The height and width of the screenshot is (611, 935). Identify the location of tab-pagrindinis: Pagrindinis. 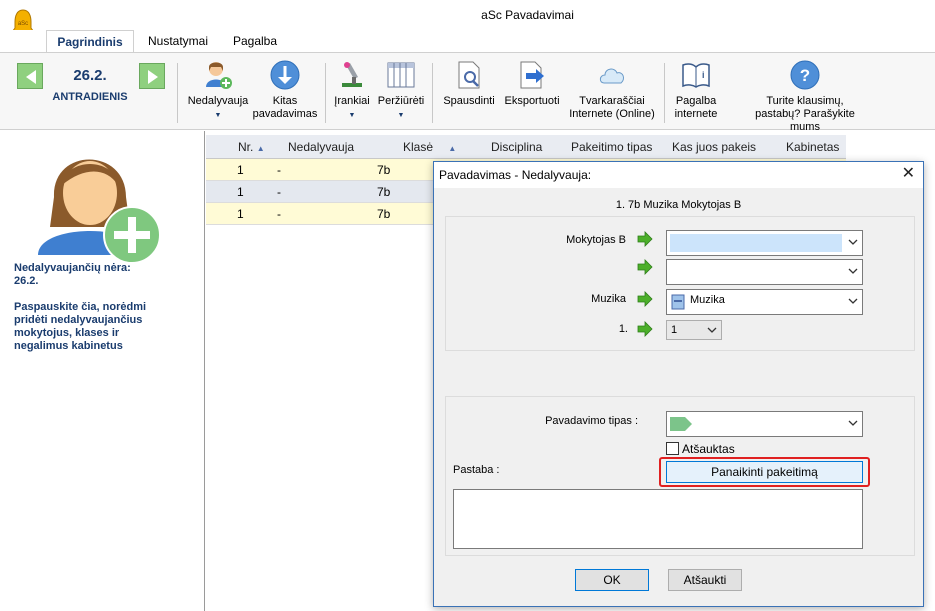
(90, 41).